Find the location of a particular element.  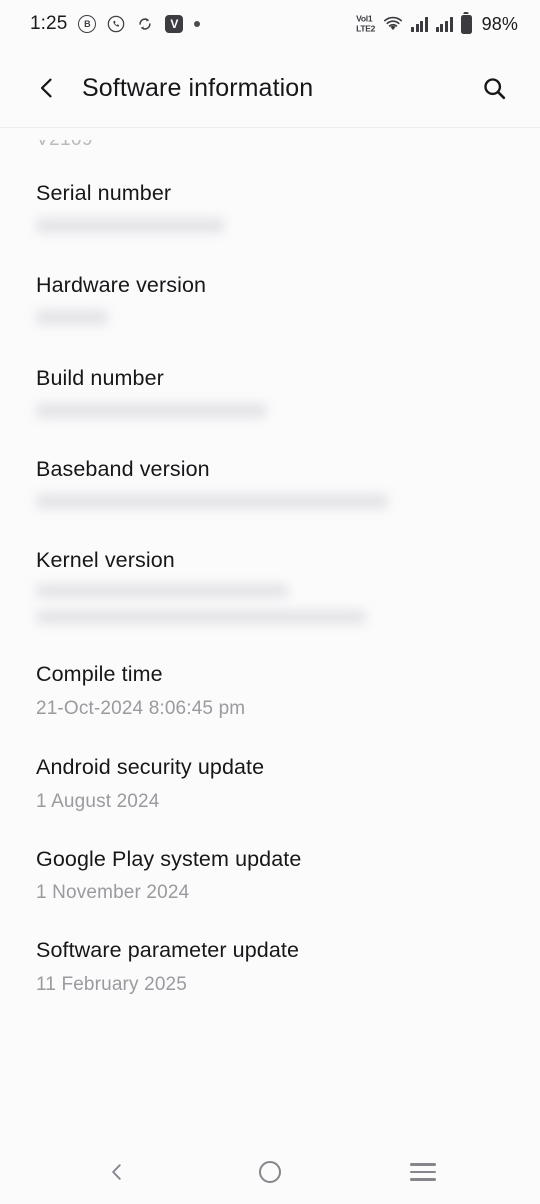

row-label: Android security update is located at coordinates (150, 766).